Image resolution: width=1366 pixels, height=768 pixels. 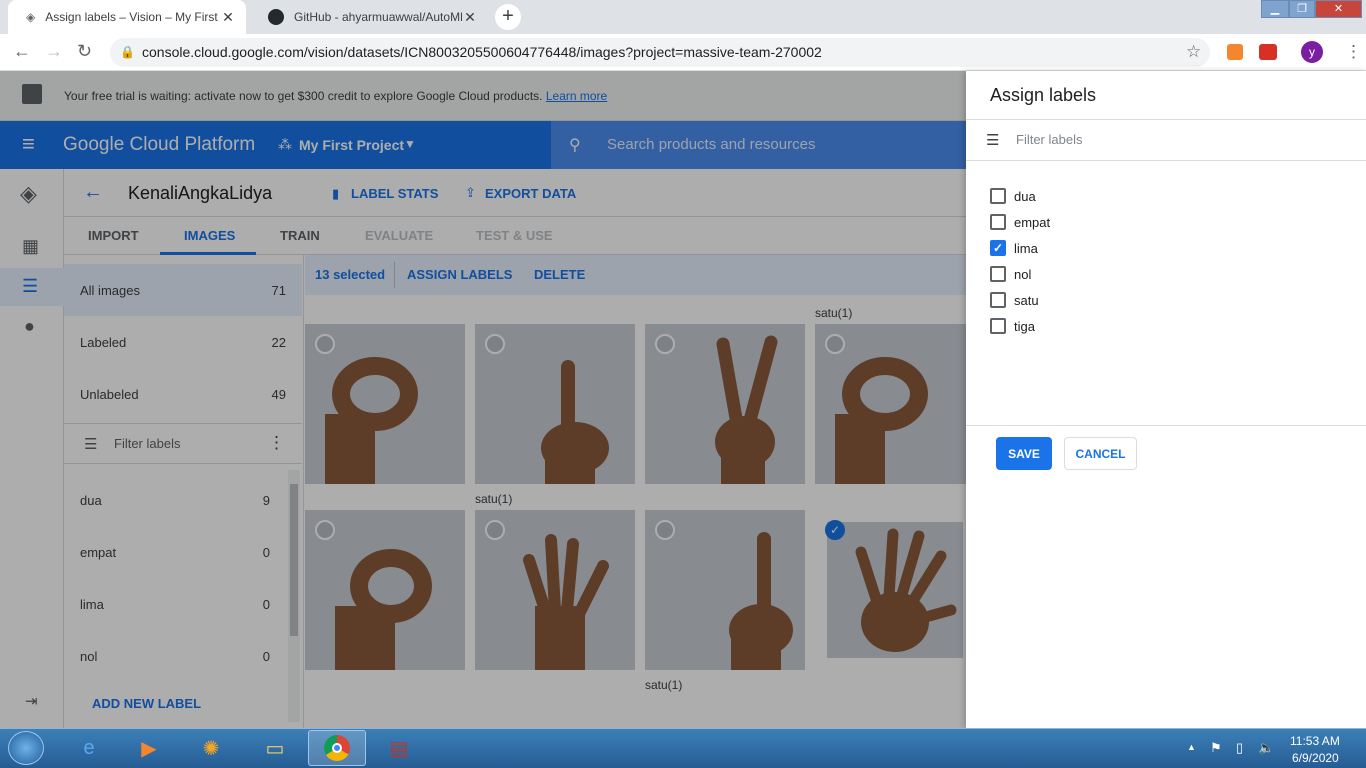 I want to click on label-option-nol: nol, so click(x=1010, y=274).